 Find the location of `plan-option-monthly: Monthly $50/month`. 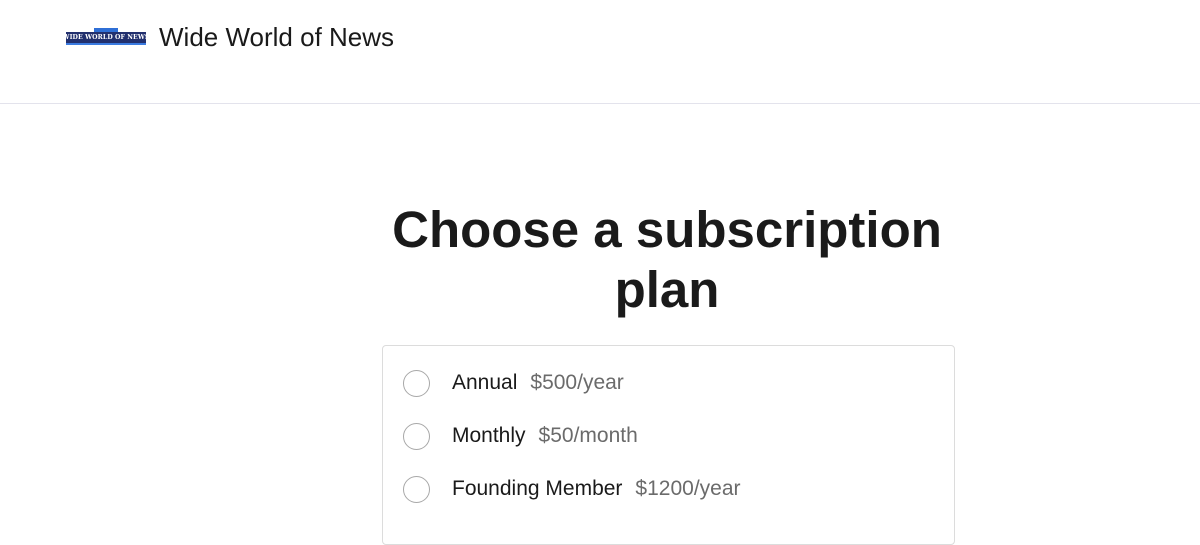

plan-option-monthly: Monthly $50/month is located at coordinates (520, 436).